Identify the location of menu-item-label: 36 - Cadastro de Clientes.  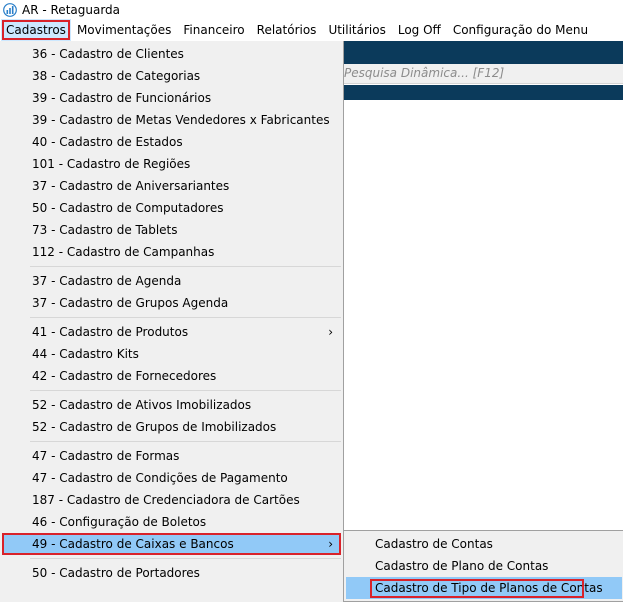
(108, 54).